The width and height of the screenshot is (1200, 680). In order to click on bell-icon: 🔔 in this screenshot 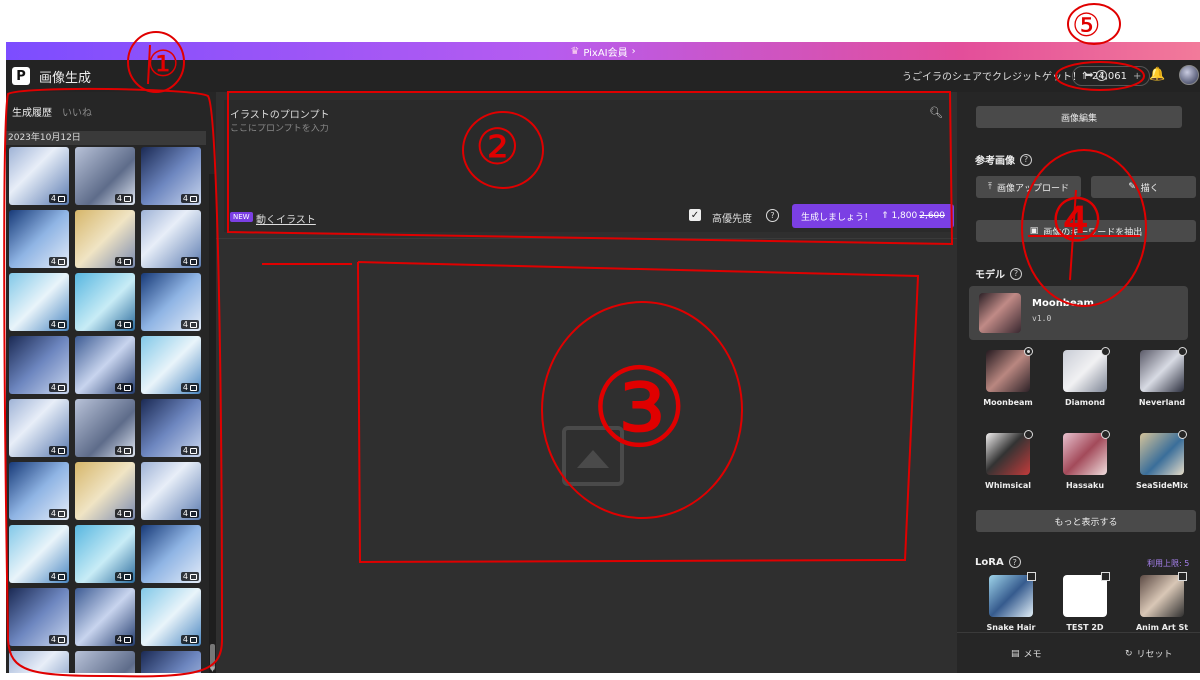, I will do `click(1157, 74)`.